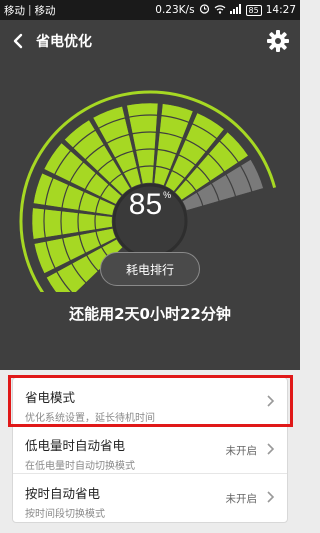 Image resolution: width=320 pixels, height=533 pixels. Describe the element at coordinates (64, 42) in the screenshot. I see `page-title: 省电优化` at that location.